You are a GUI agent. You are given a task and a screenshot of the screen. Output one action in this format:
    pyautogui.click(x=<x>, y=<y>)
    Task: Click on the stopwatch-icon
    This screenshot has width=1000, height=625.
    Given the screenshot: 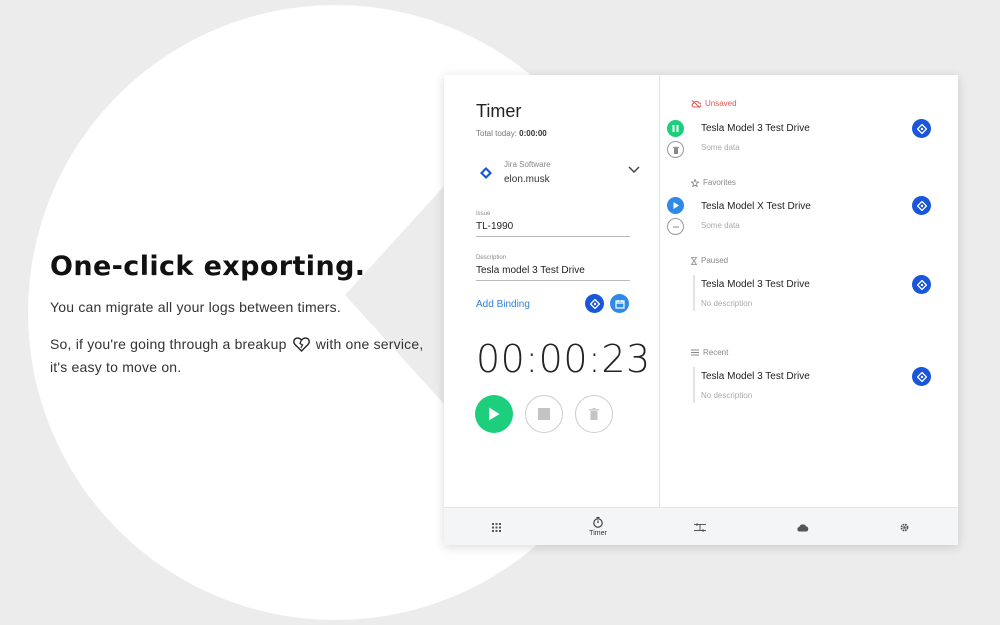 What is the action you would take?
    pyautogui.click(x=598, y=522)
    